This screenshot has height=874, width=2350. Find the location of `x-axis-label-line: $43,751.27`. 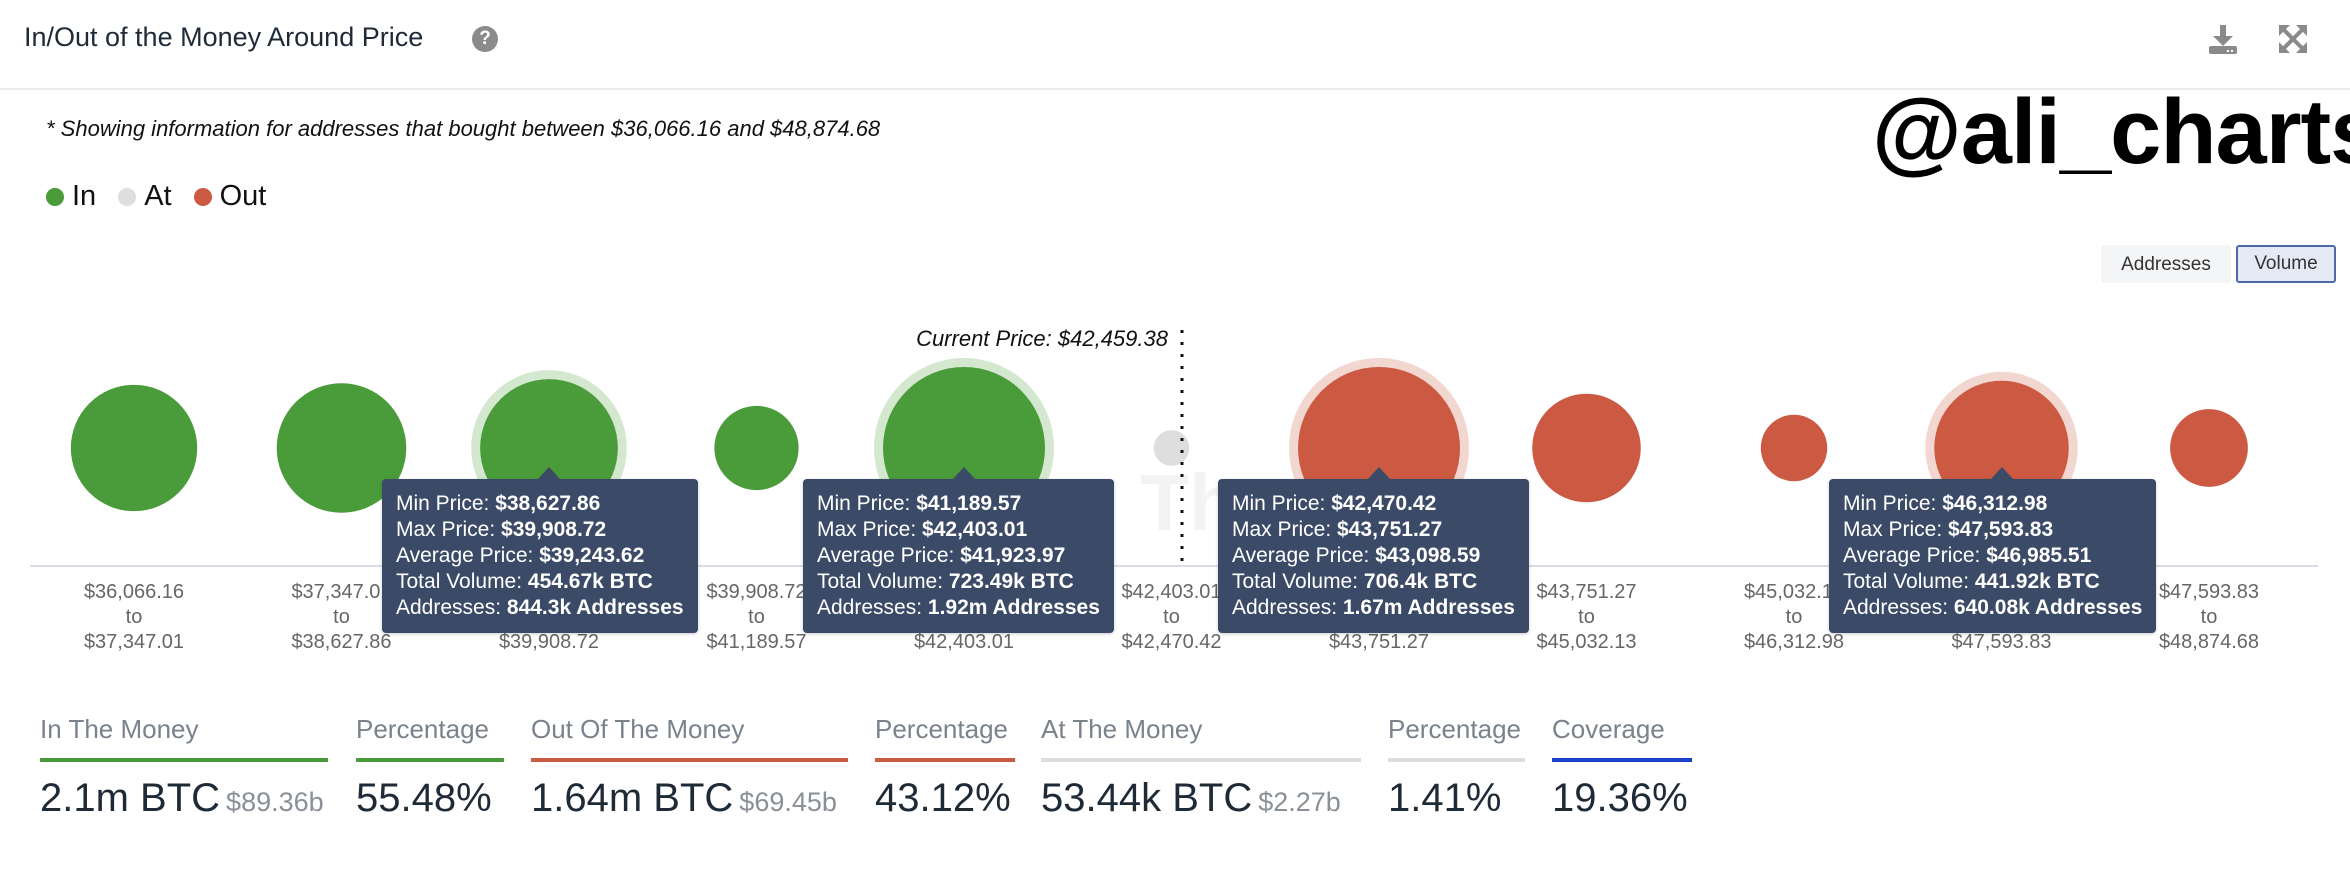

x-axis-label-line: $43,751.27 is located at coordinates (1379, 642).